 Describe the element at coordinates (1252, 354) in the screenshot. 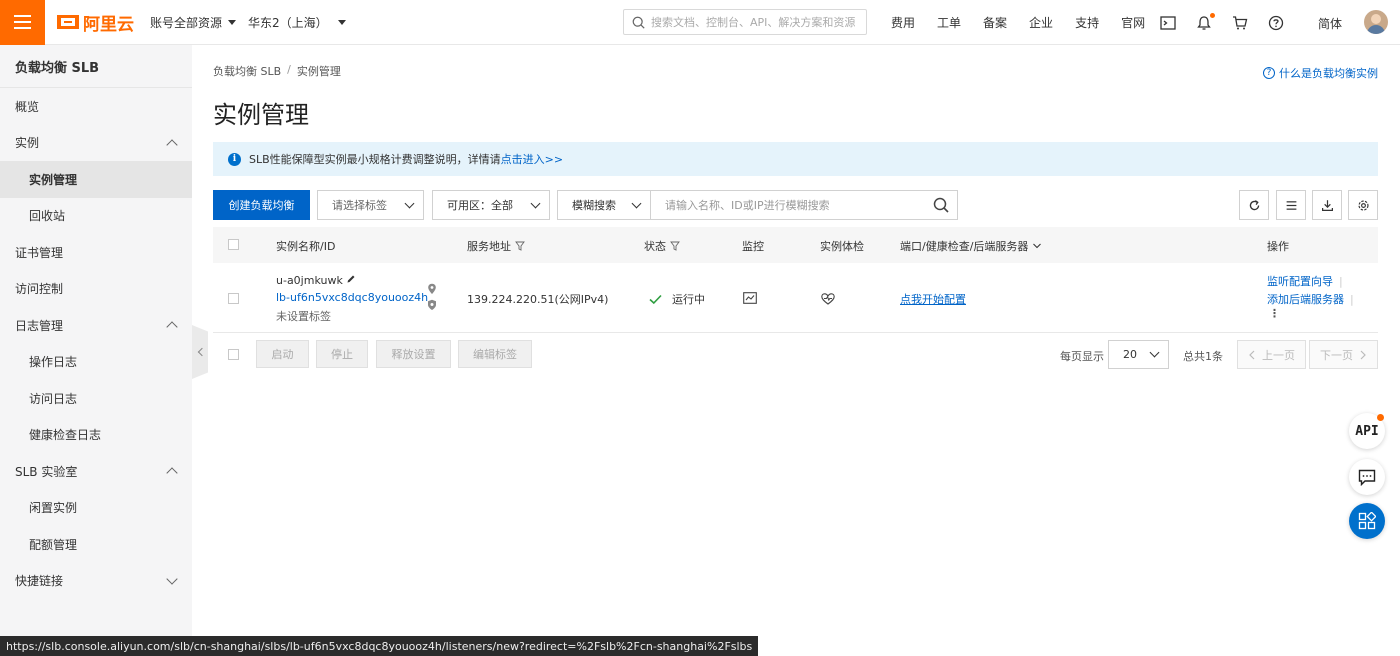

I see `chevron-left-icon` at that location.